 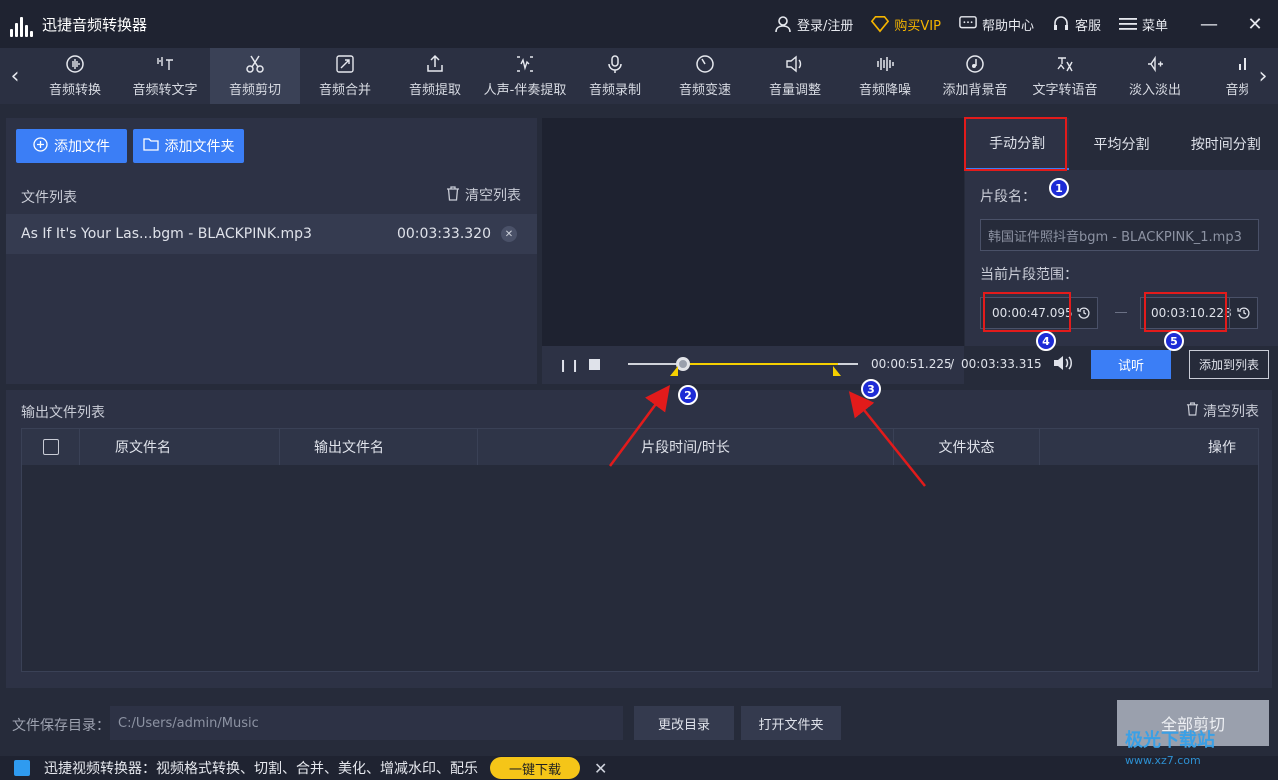 I want to click on range-end-handle, so click(x=837, y=371).